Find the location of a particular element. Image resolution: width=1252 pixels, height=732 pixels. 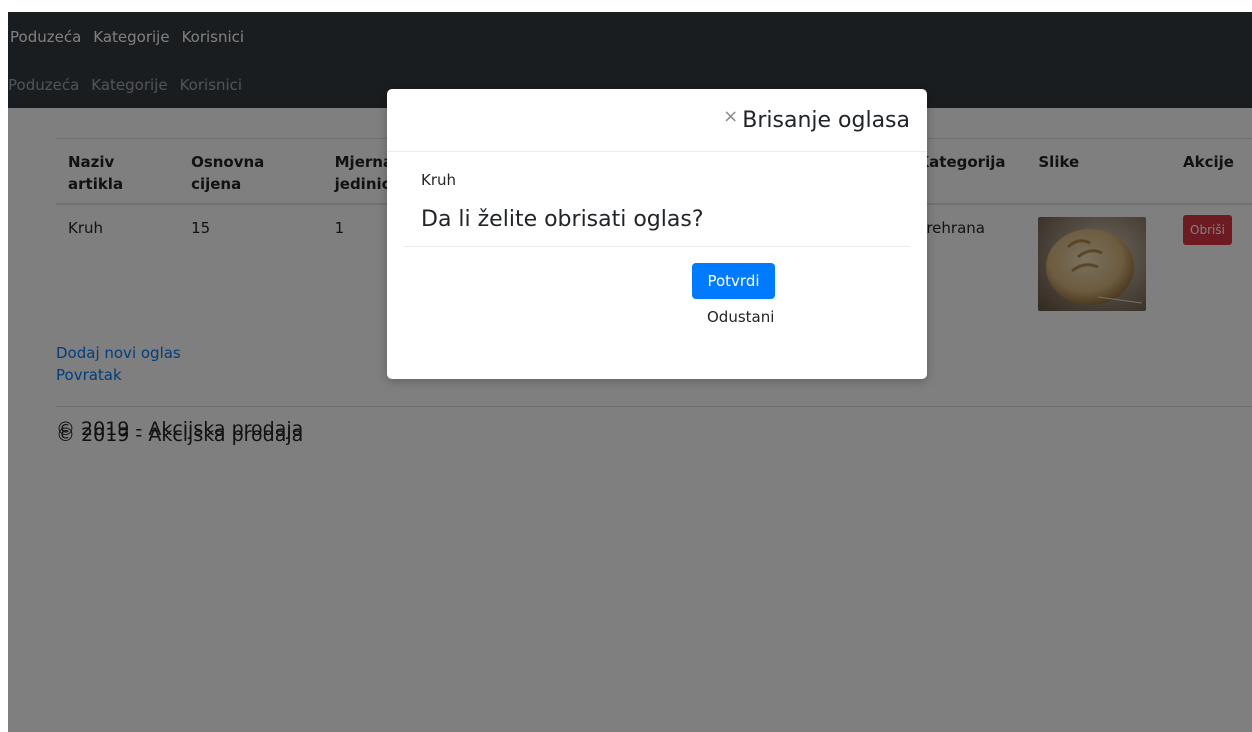

modal-question: Da li želite obrisati oglas? is located at coordinates (562, 219).